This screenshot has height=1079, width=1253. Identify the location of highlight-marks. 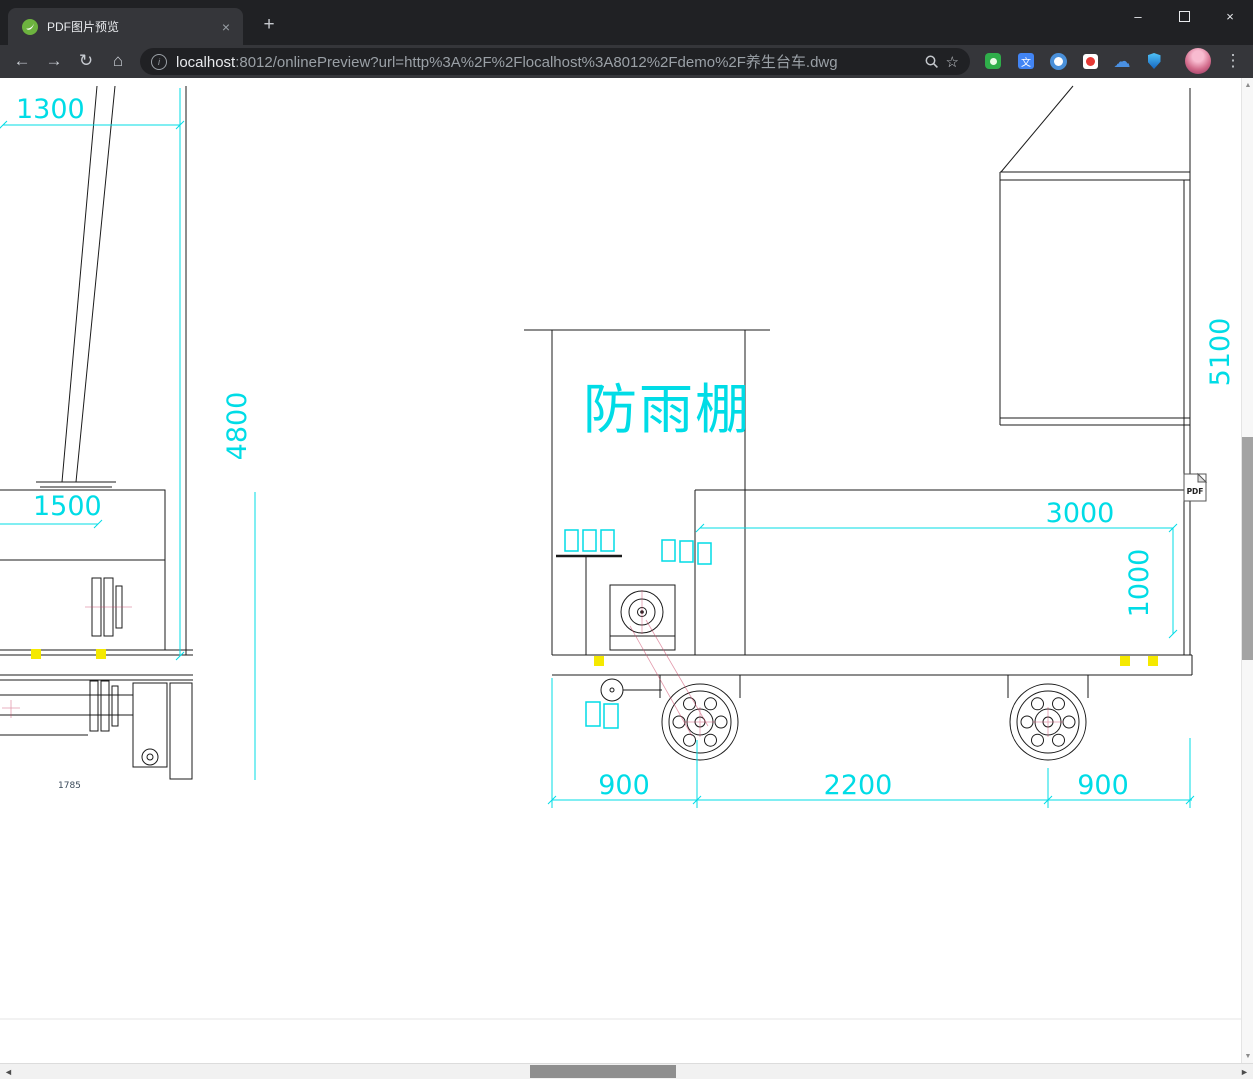
(594, 657).